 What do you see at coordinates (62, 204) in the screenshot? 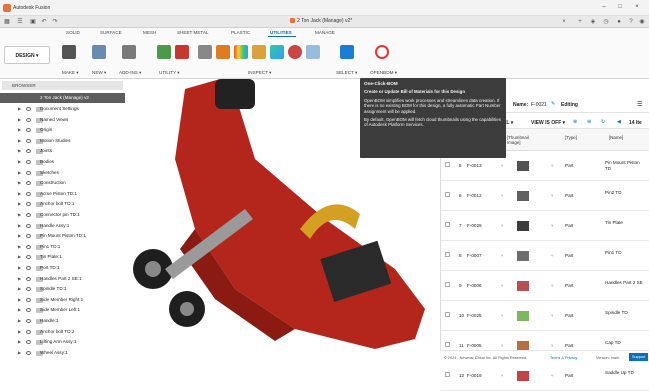
I see `browser-item: ▶ Anchor bolt TD:1` at bounding box center [62, 204].